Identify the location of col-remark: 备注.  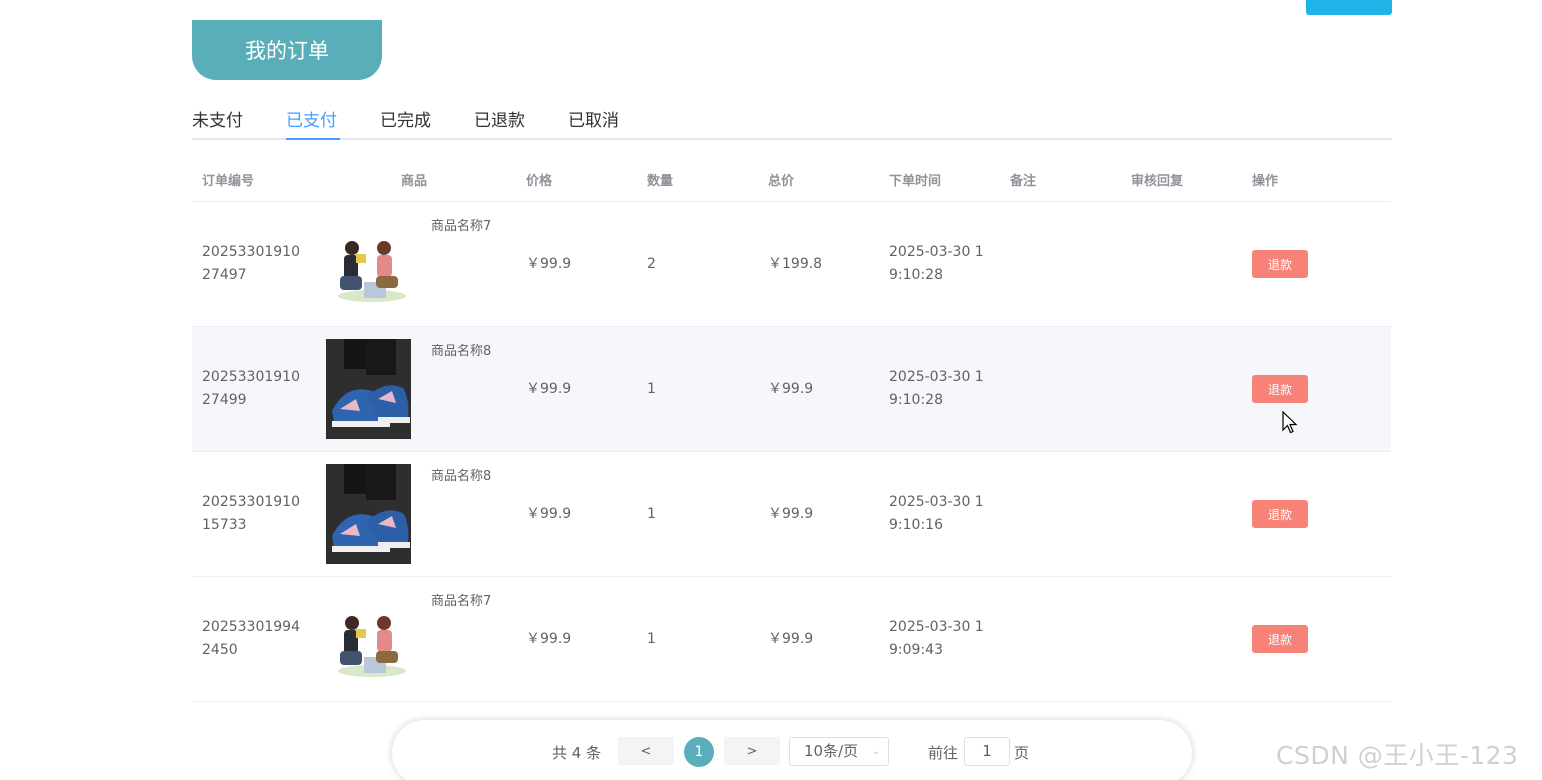
(1023, 181).